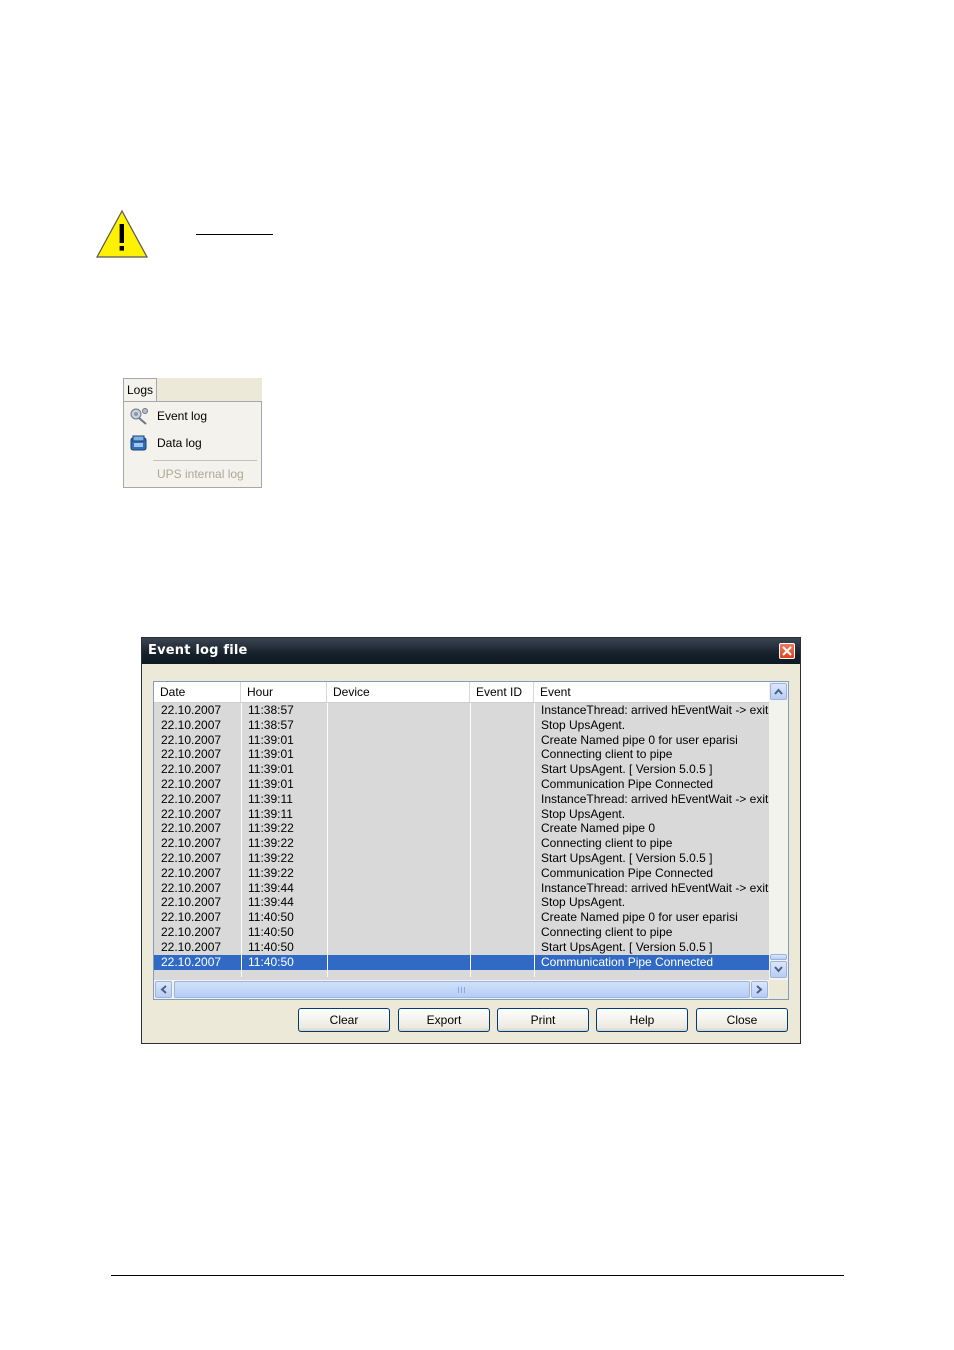  I want to click on print-button: Print, so click(543, 1020).